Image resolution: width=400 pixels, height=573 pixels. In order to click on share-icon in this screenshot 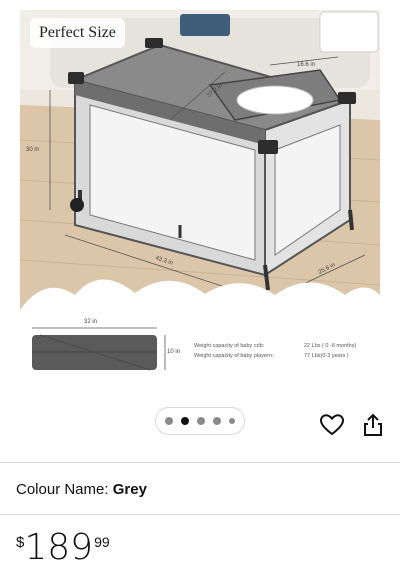, I will do `click(373, 424)`.